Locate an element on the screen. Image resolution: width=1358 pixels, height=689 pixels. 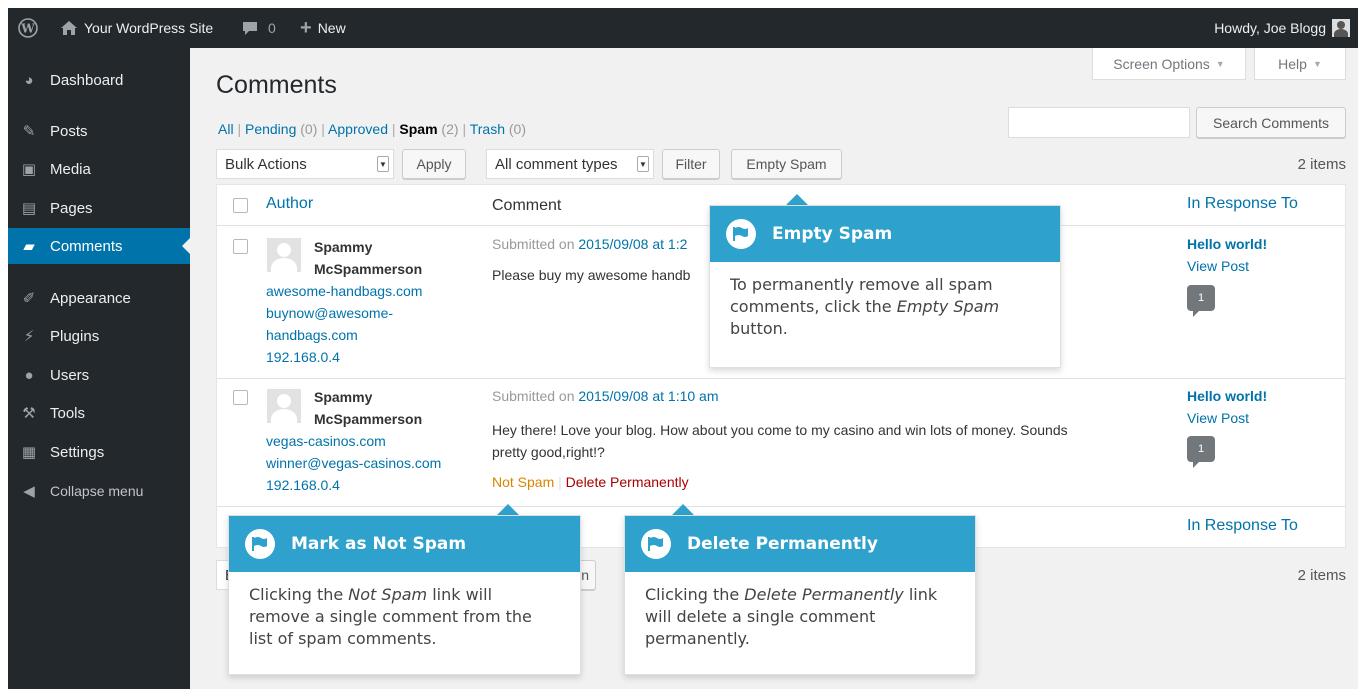
author-email-link: winner@vegas-casinos.com is located at coordinates (353, 463).